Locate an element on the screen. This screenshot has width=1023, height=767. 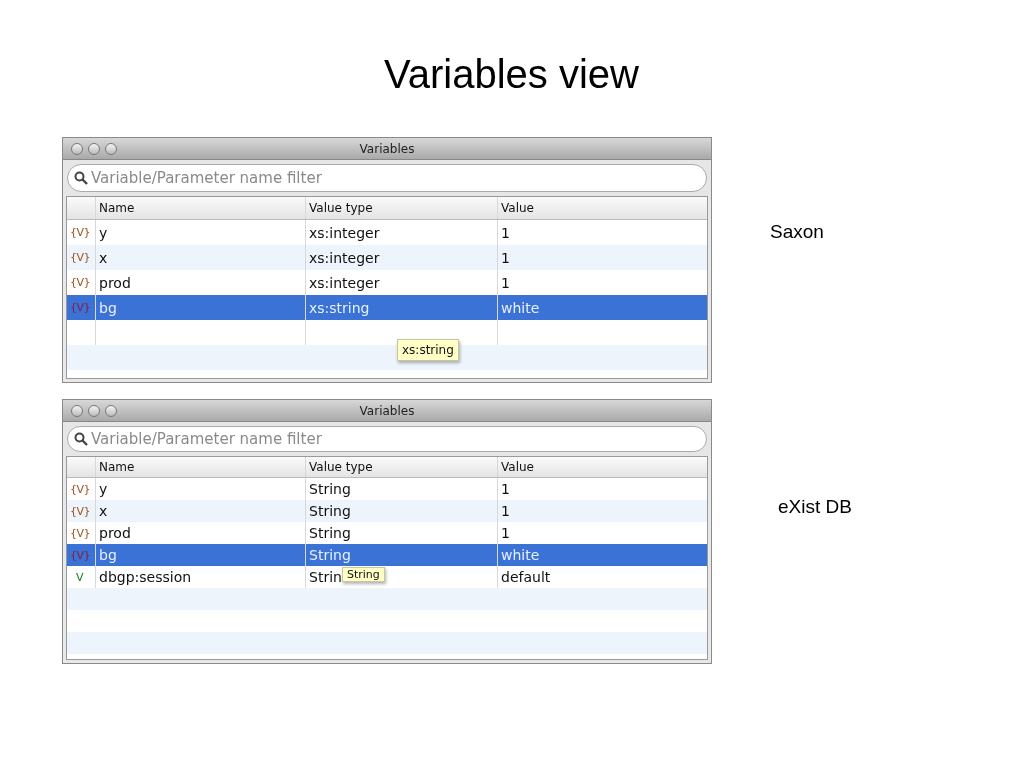
table-row: V dbgp:session Strin String default is located at coordinates (387, 577).